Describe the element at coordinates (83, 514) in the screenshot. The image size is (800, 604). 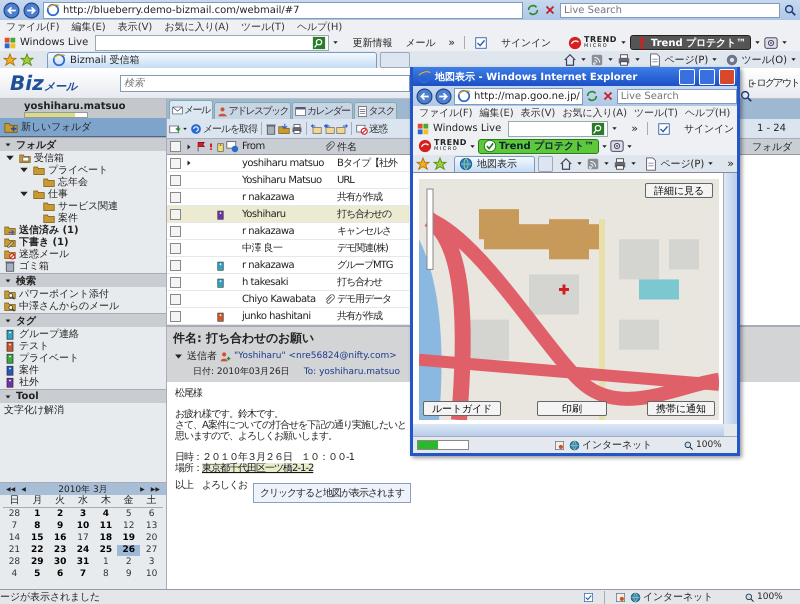
I see `calendar-day: 3` at that location.